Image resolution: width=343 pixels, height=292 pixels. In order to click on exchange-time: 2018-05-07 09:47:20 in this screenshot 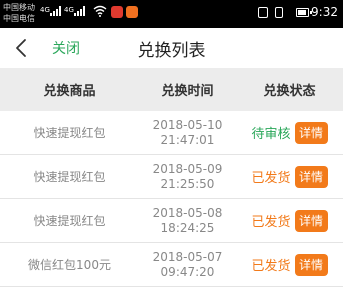, I will do `click(187, 265)`.